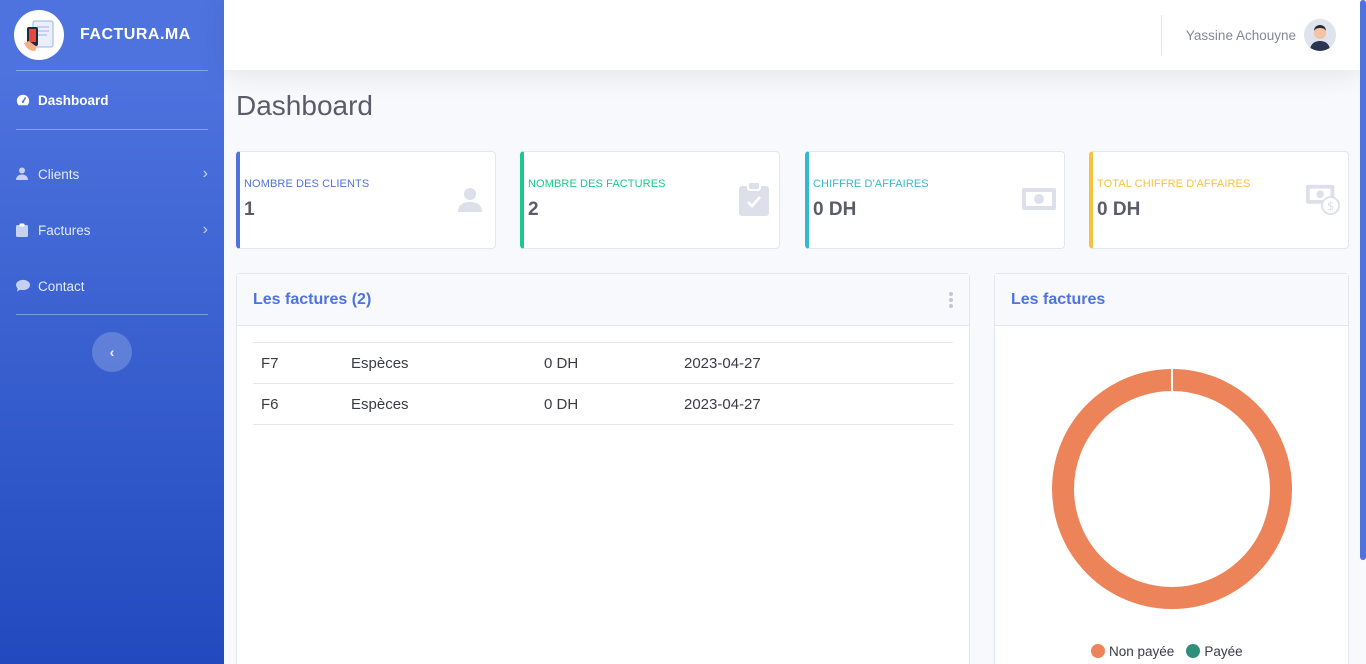  What do you see at coordinates (298, 363) in the screenshot?
I see `invoice-ref: F7` at bounding box center [298, 363].